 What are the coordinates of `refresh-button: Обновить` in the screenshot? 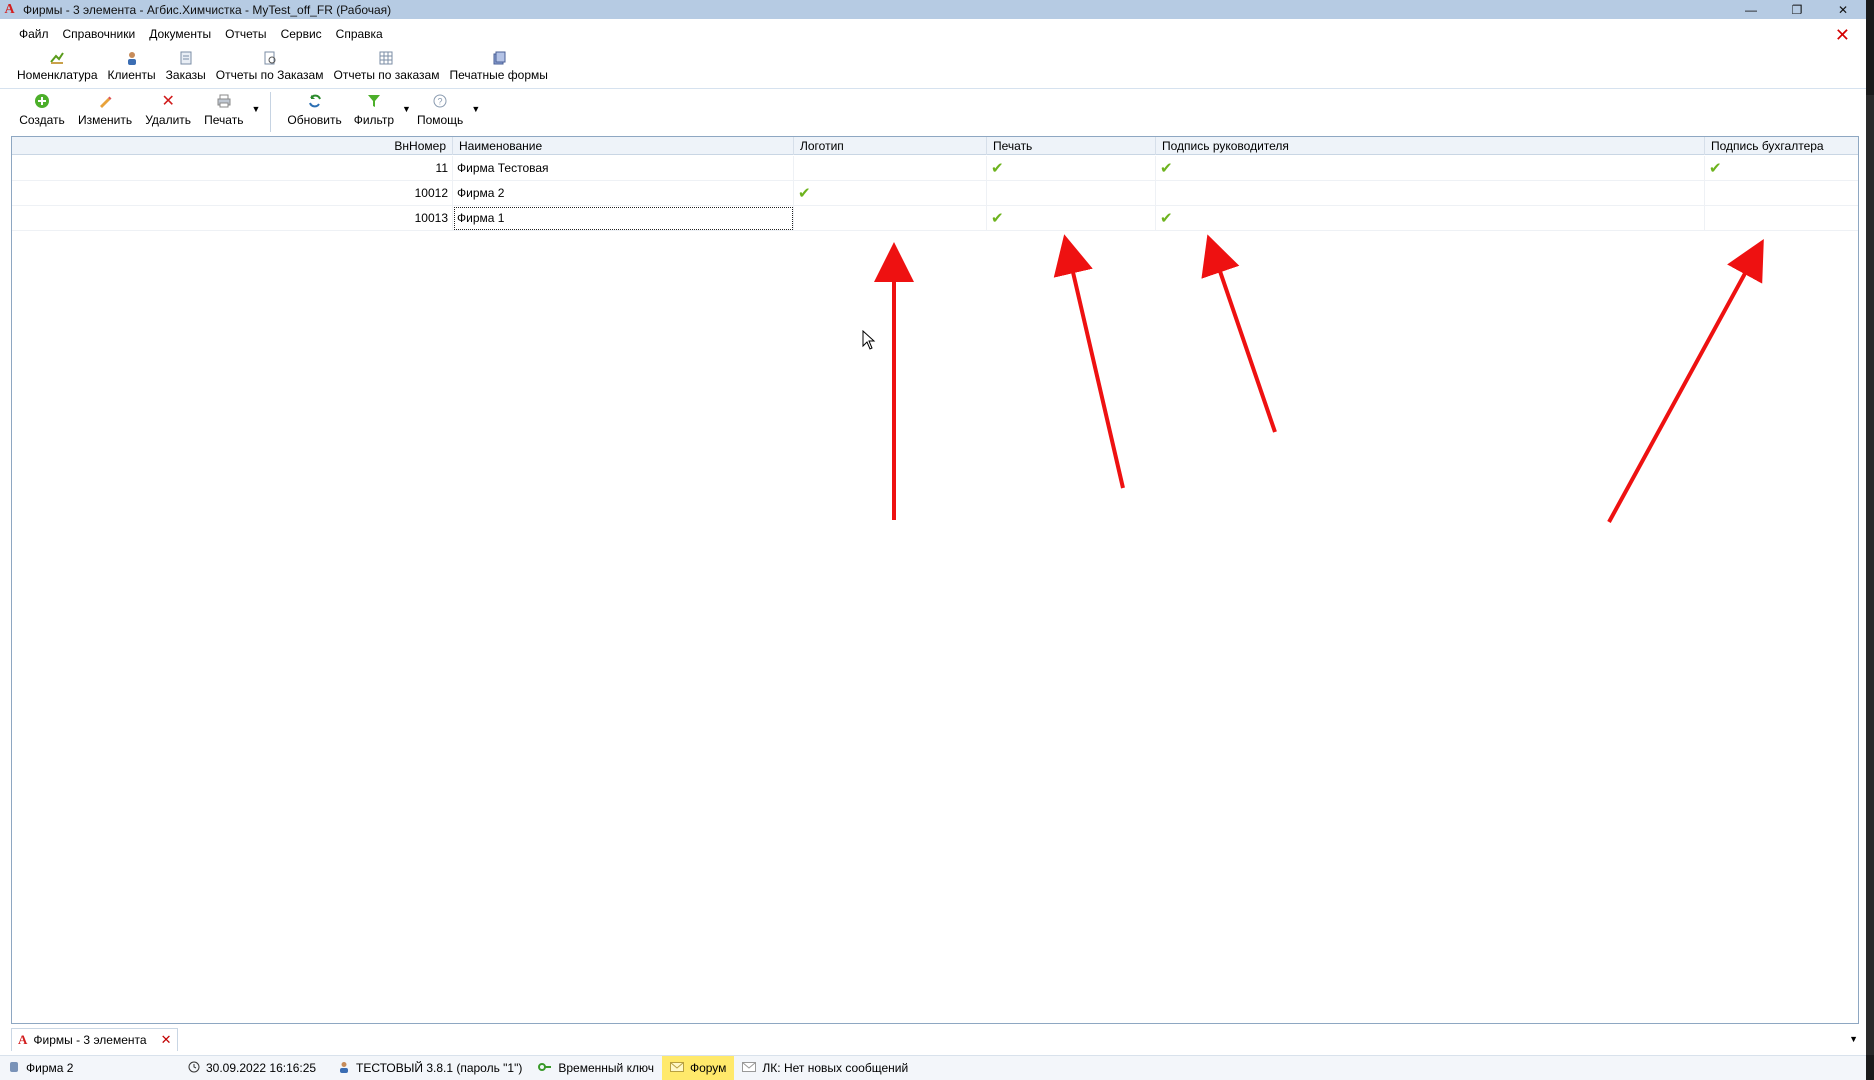 It's located at (314, 109).